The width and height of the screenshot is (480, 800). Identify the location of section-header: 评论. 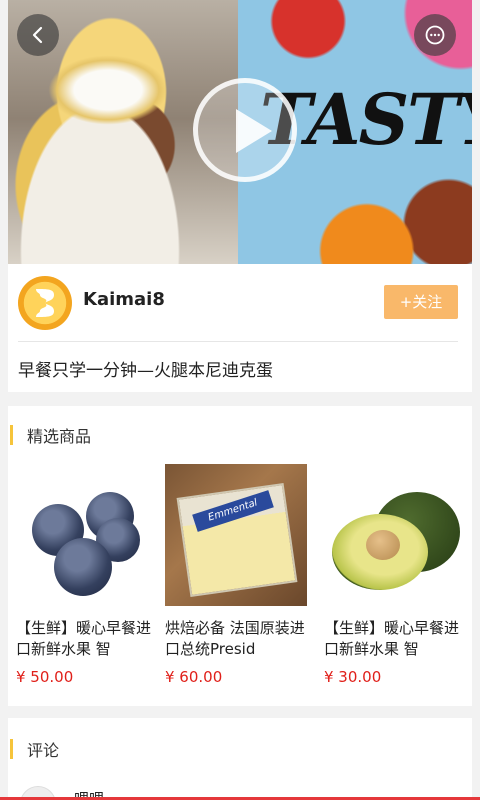
(33, 749).